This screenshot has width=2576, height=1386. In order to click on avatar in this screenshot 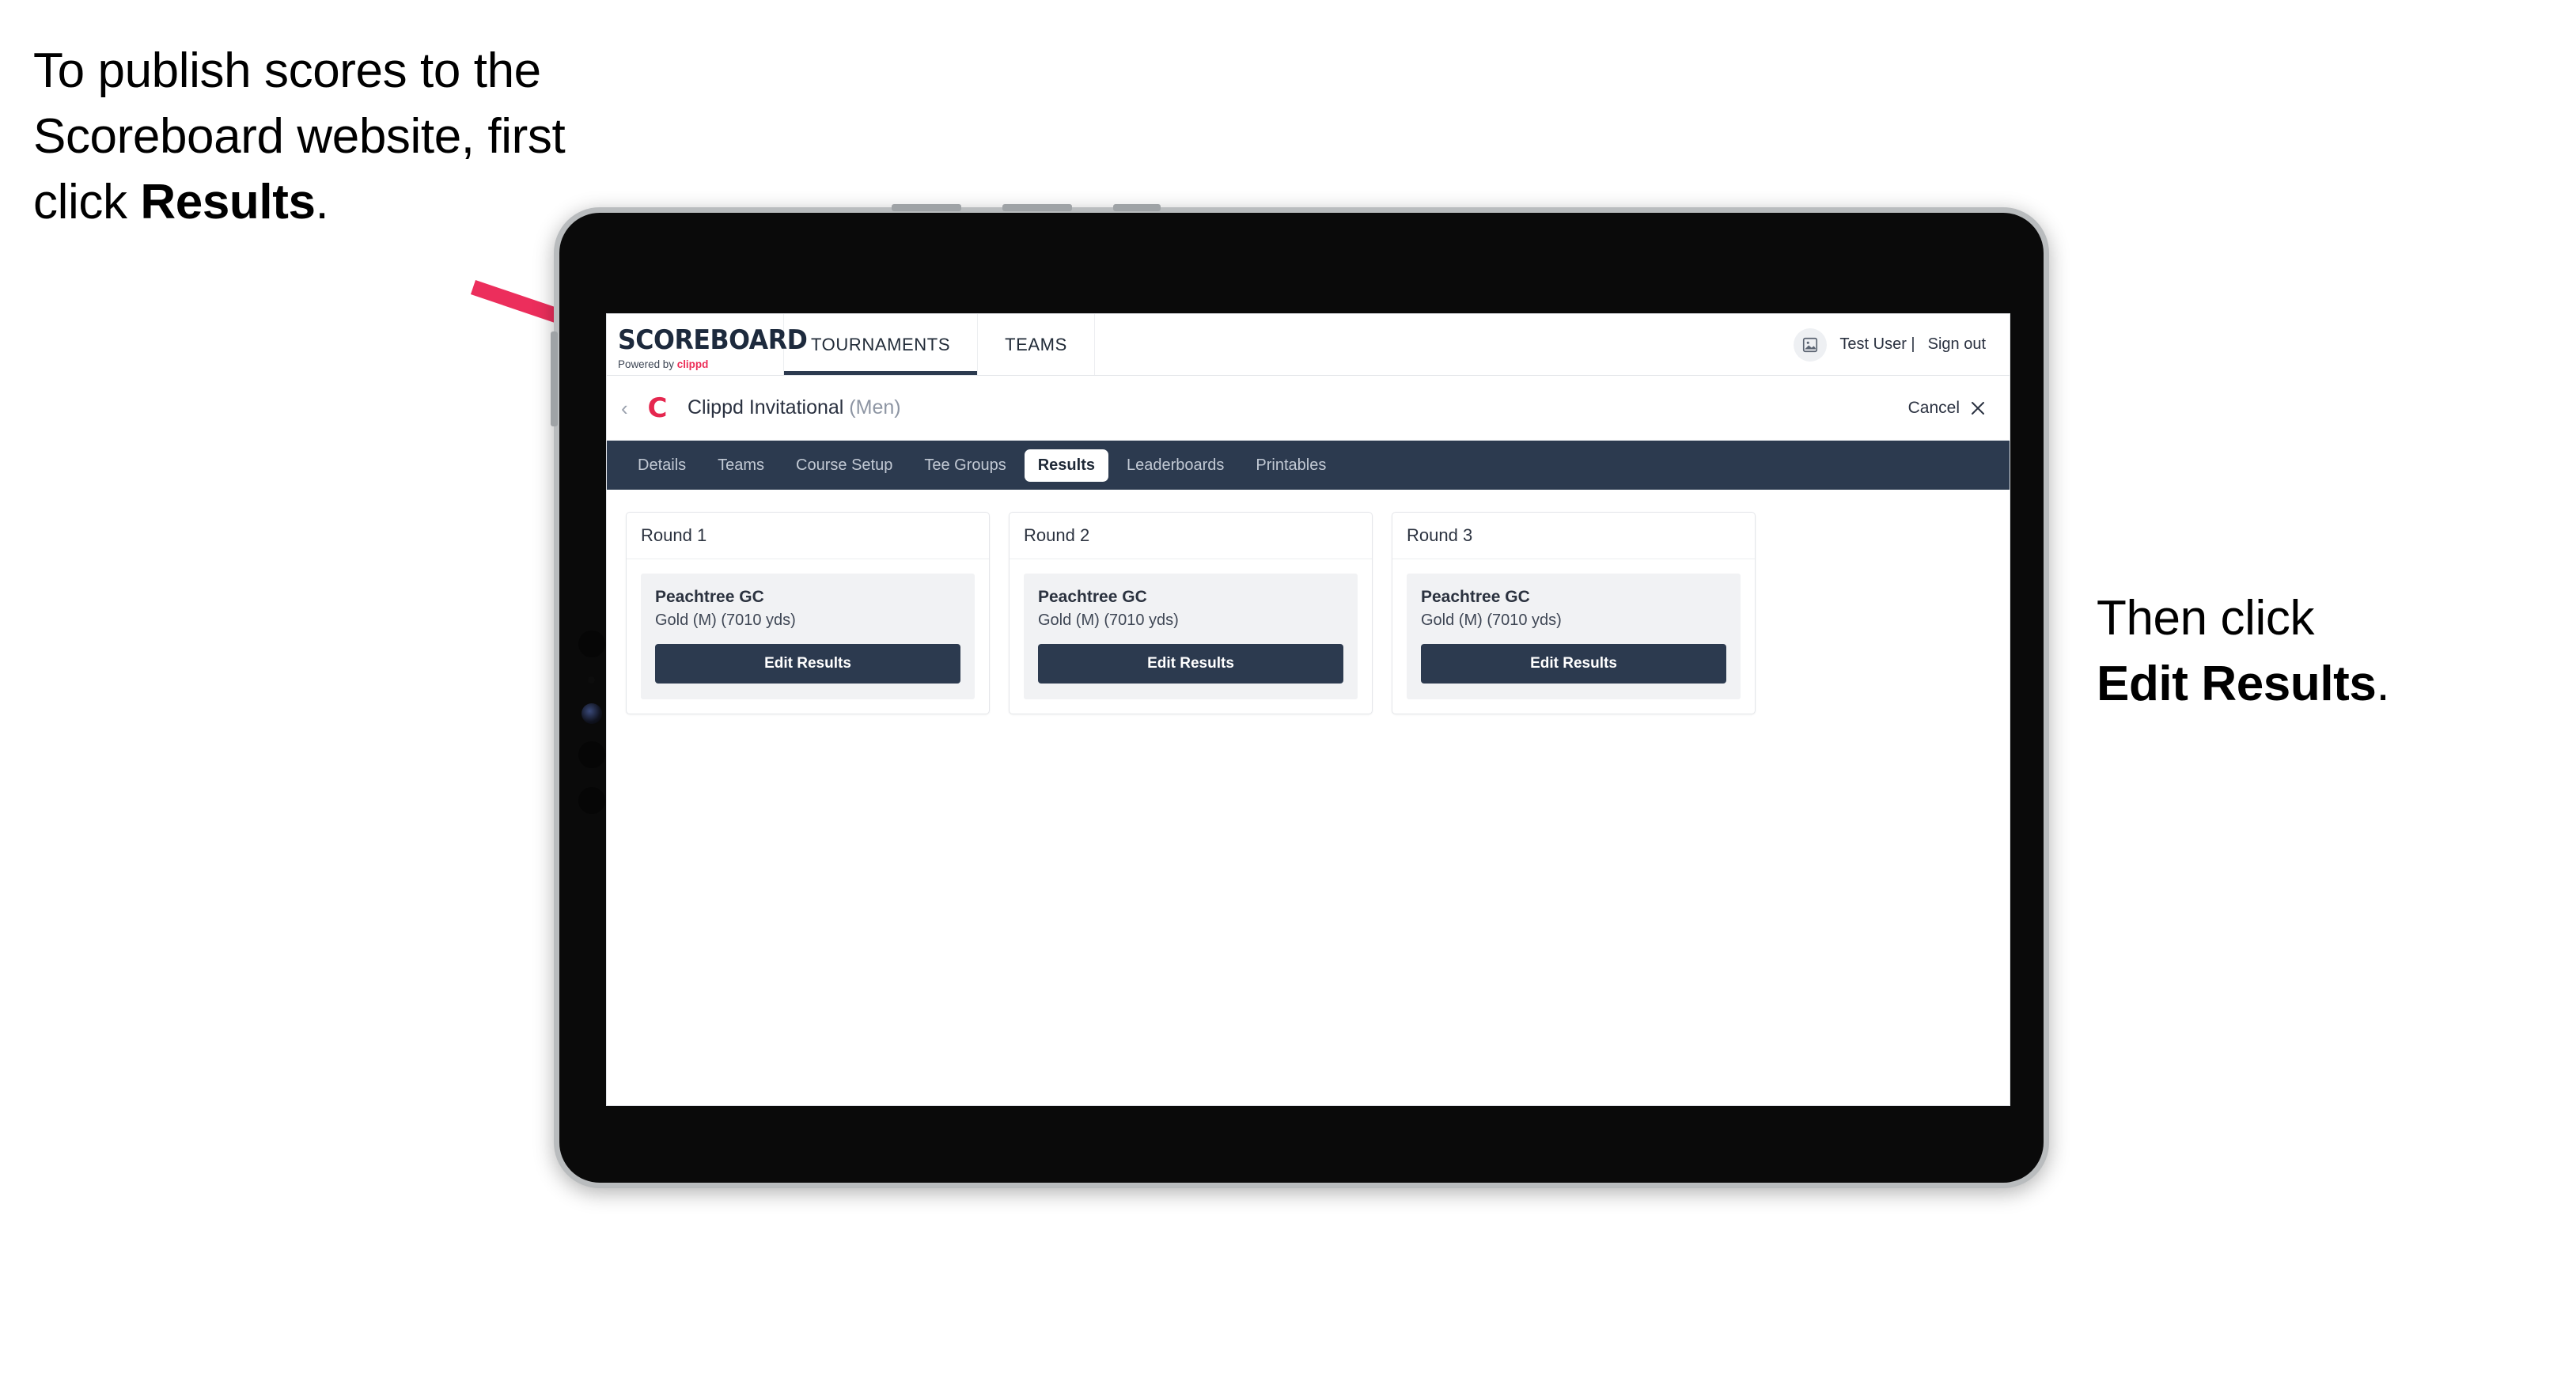, I will do `click(1811, 345)`.